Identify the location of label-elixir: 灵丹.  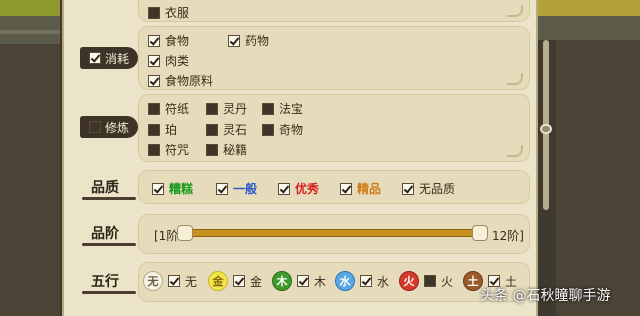
(235, 109).